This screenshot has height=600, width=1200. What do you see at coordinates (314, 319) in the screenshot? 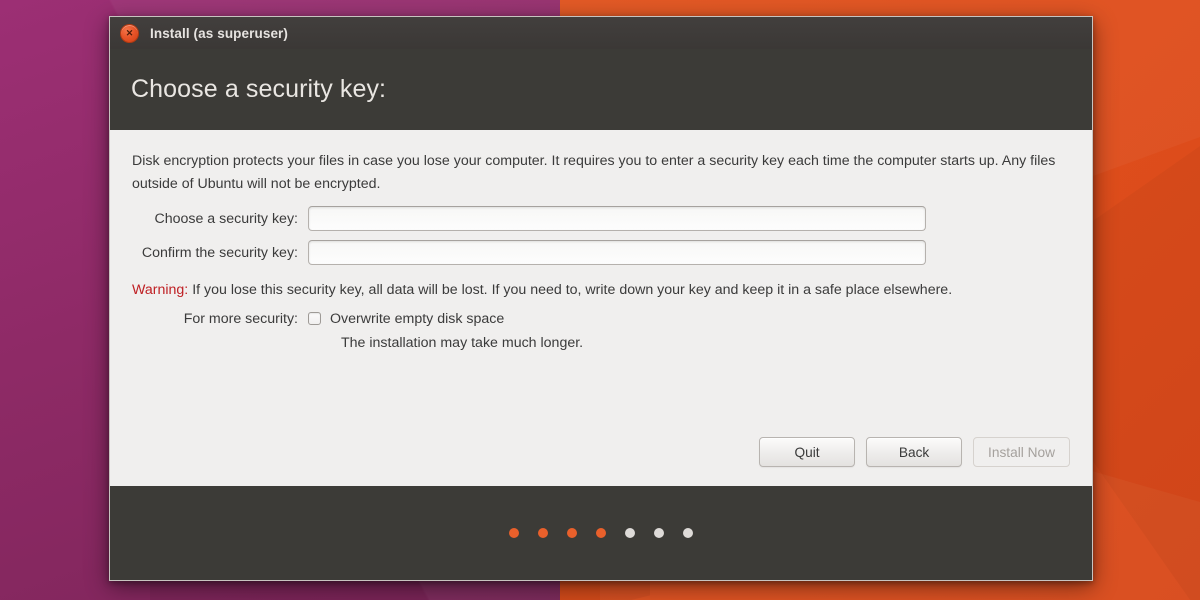
I see `overwrite-disk-checkbox` at bounding box center [314, 319].